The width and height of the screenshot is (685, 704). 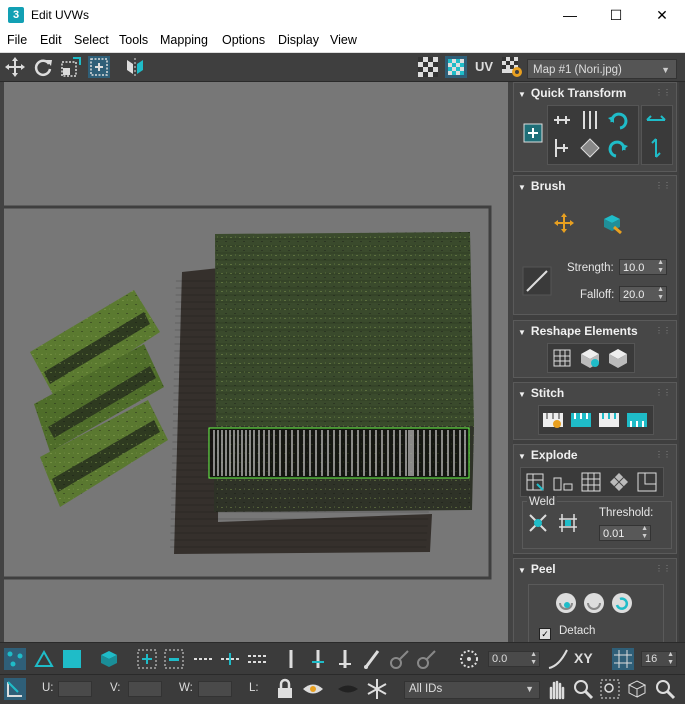 What do you see at coordinates (656, 120) in the screenshot?
I see `space-horizontal-icon` at bounding box center [656, 120].